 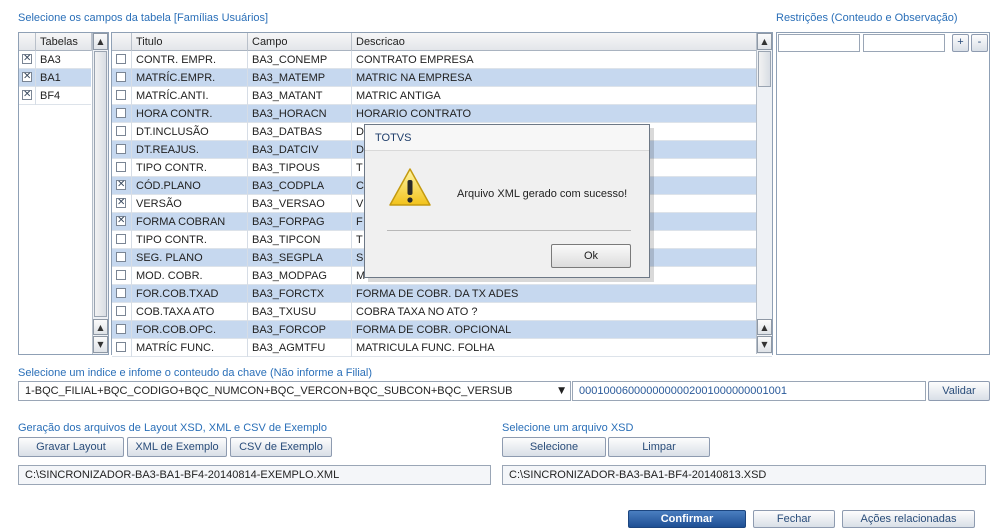 I want to click on table-row: HORA CONTR. BA3_HORACN HORARIO CONTRATO, so click(x=442, y=114).